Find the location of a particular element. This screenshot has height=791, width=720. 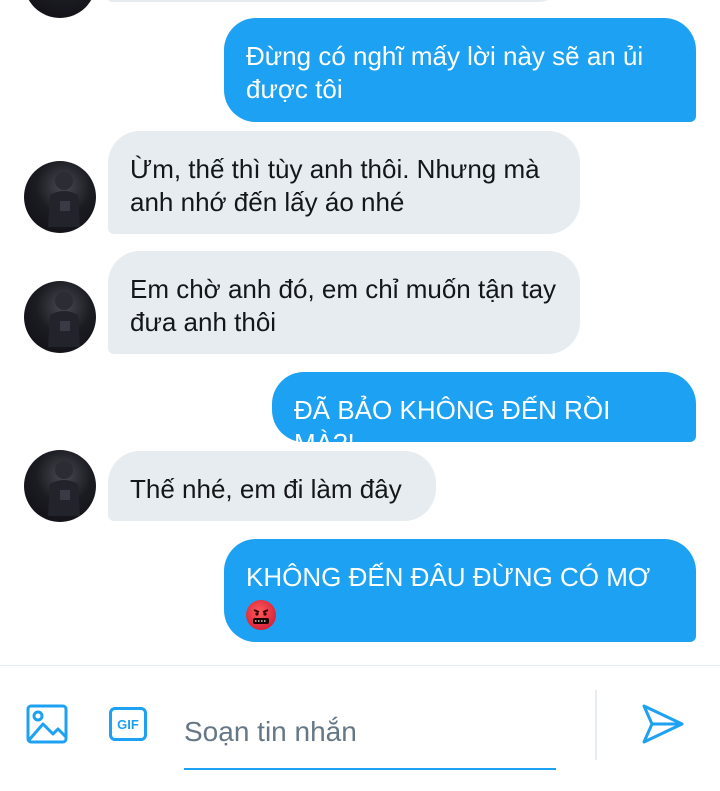

message-text: KHÔNG ĐẾN ĐÂU ĐỪNG CÓ MƠ is located at coordinates (448, 577).